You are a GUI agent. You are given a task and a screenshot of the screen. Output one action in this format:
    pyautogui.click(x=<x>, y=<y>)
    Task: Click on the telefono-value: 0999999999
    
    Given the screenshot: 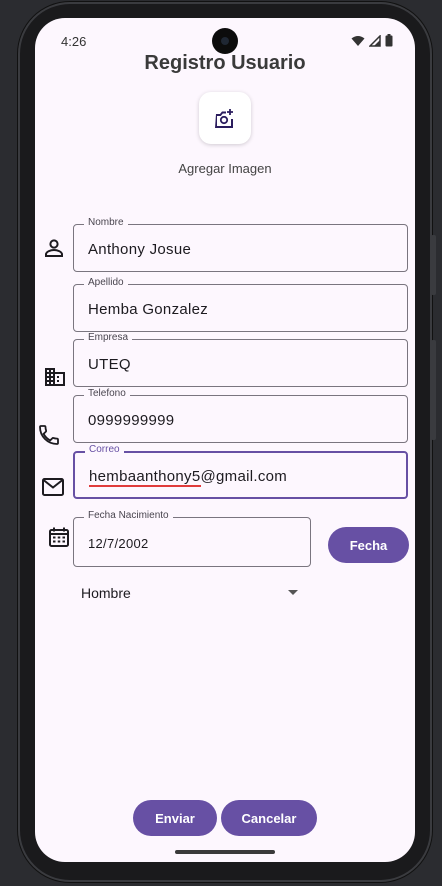 What is the action you would take?
    pyautogui.click(x=131, y=420)
    